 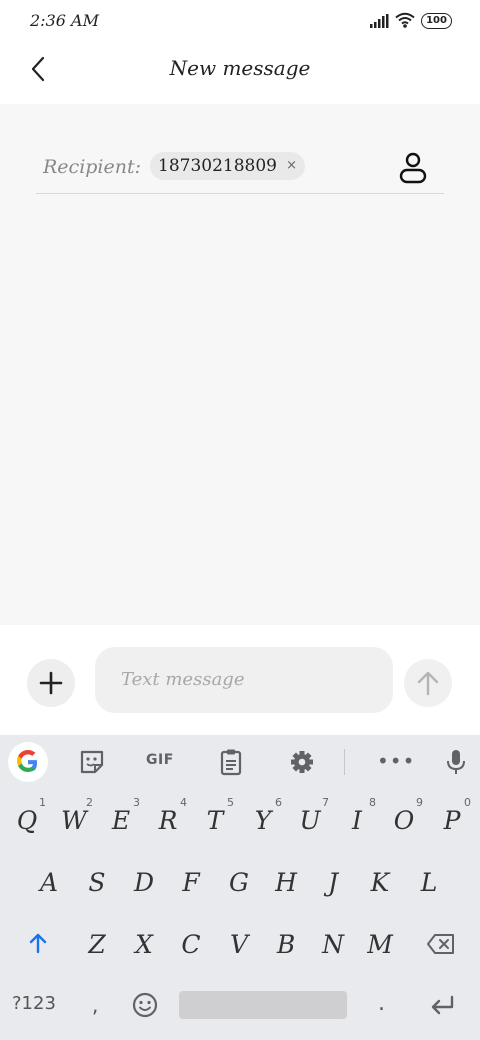 I want to click on recipient-row: Recipient: 18730218809 ×, so click(x=240, y=169).